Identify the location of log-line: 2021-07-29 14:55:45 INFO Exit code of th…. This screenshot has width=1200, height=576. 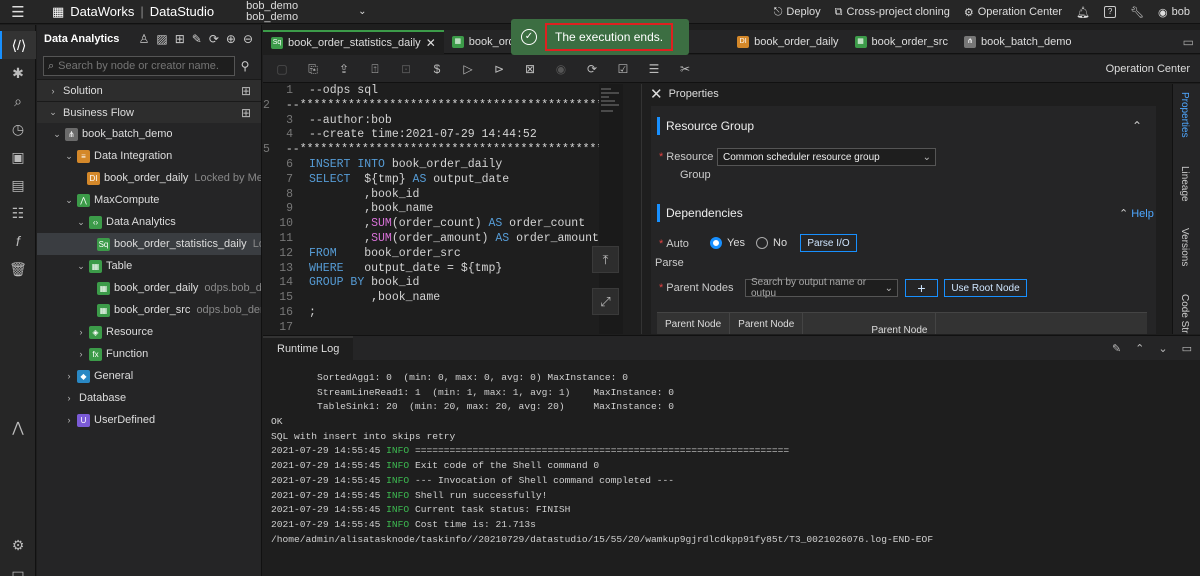
(435, 466).